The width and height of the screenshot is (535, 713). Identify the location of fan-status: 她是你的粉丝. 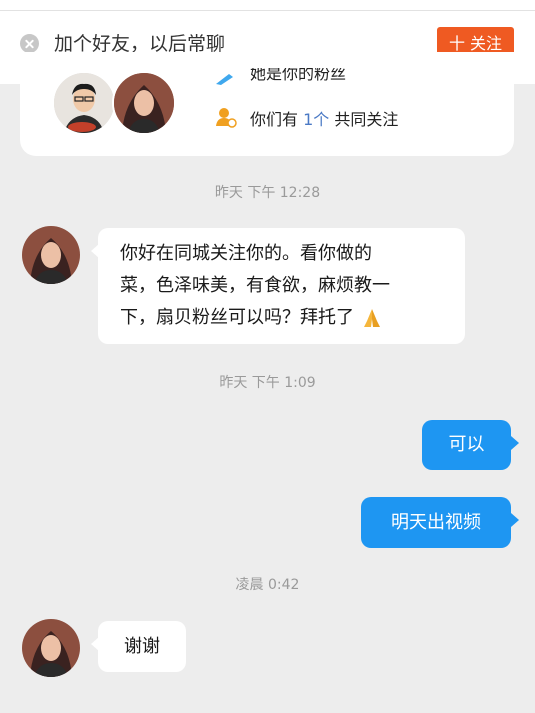
(298, 77).